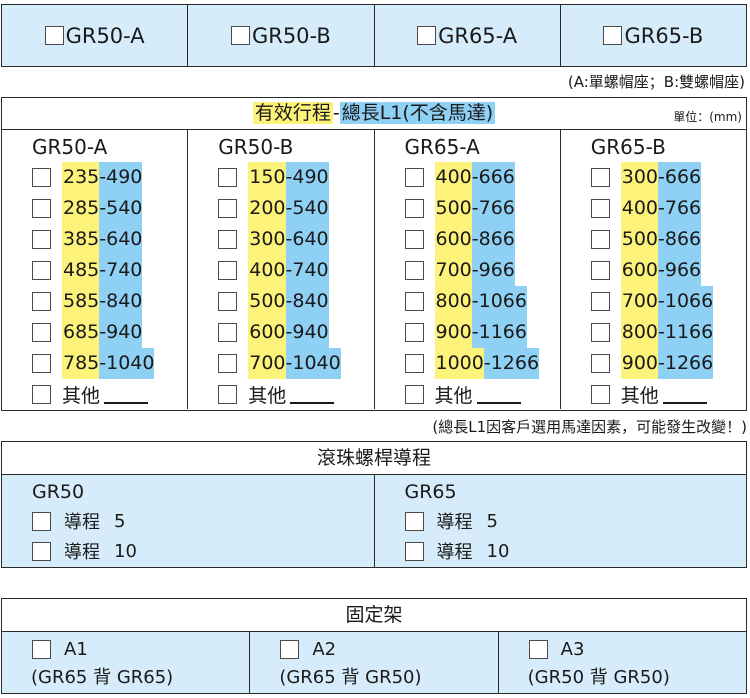 This screenshot has height=698, width=750. Describe the element at coordinates (295, 301) in the screenshot. I see `stroke-option: 500 -840` at that location.